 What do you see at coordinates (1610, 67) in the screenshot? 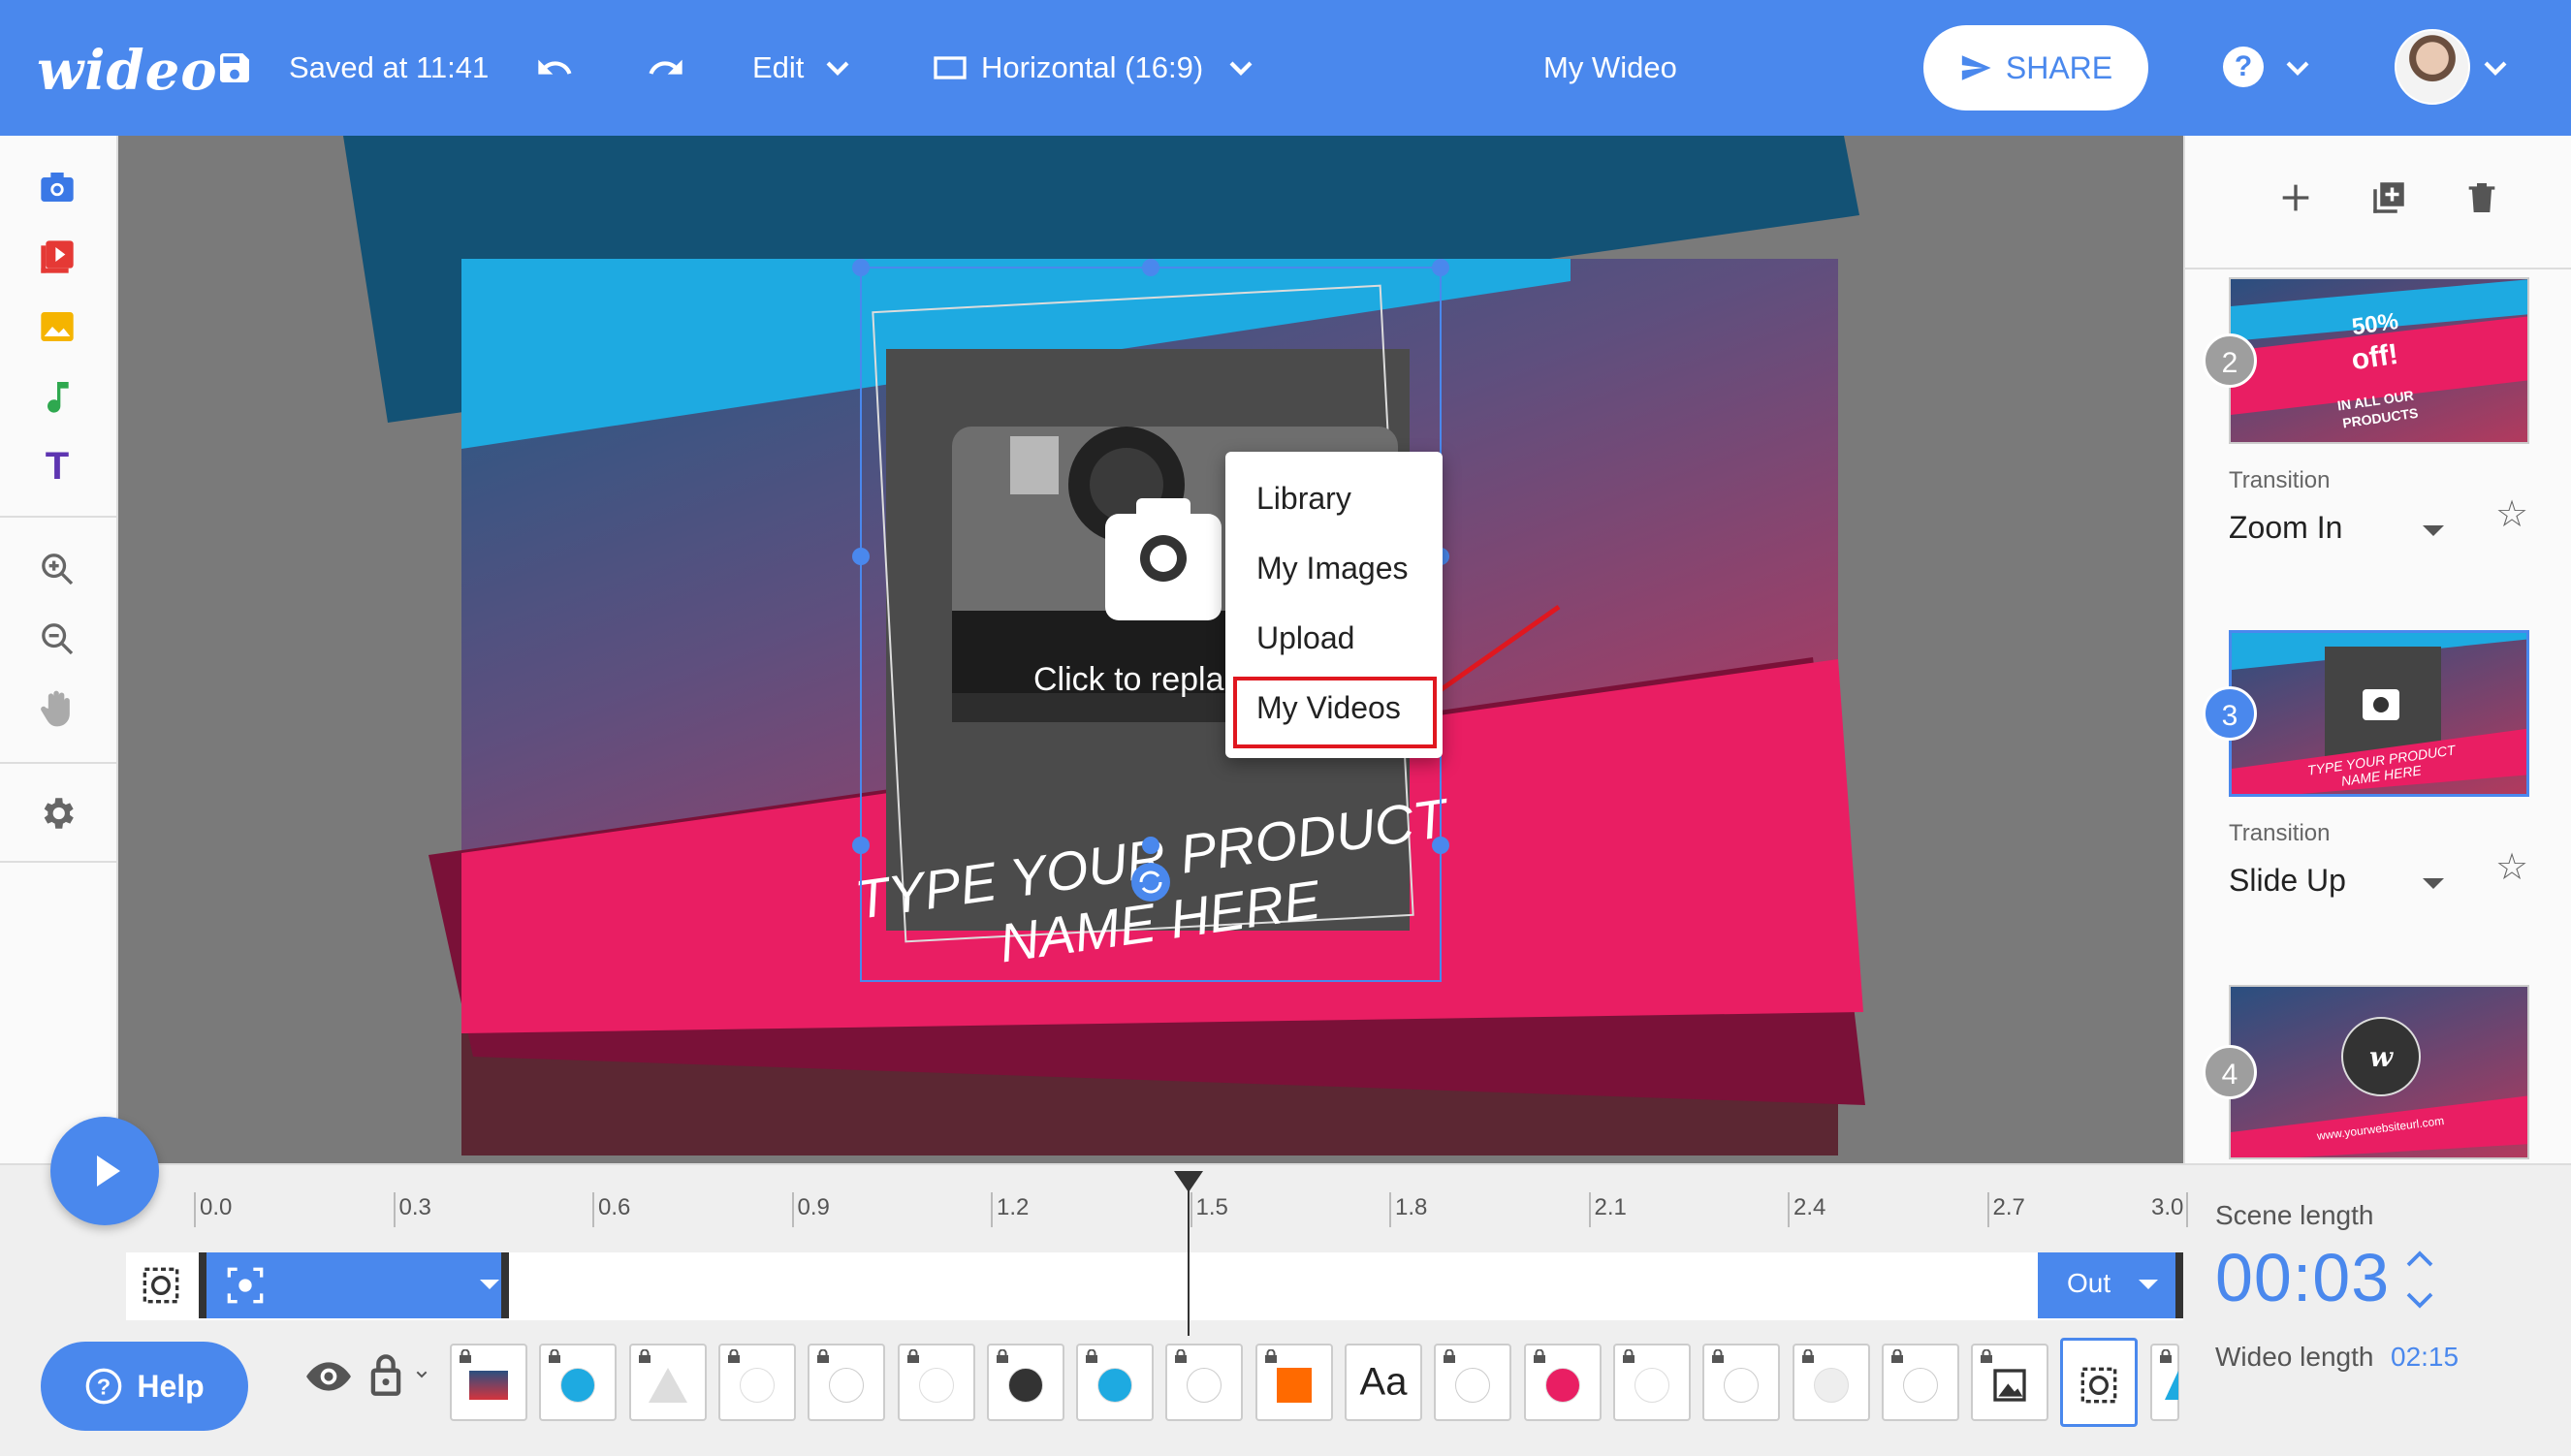
I see `project-title: My Wideo` at bounding box center [1610, 67].